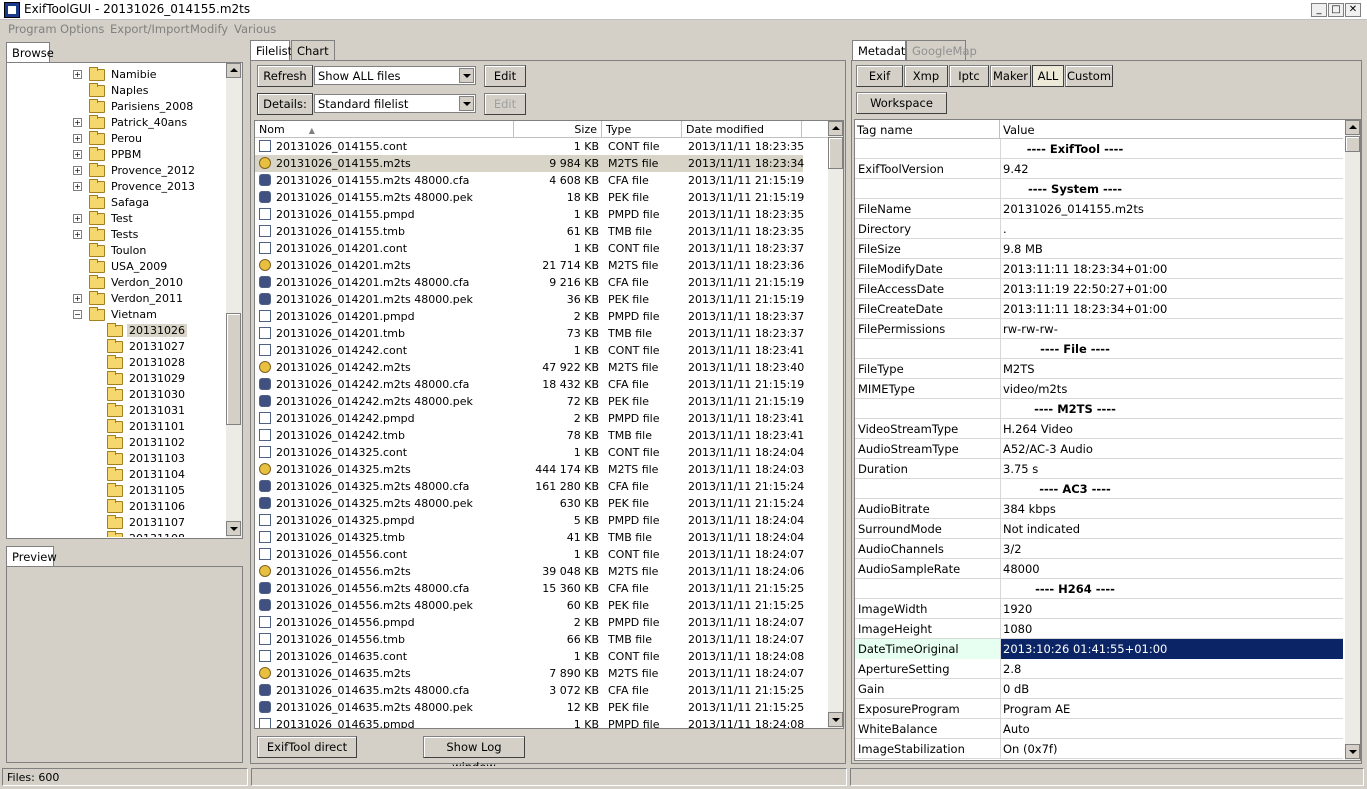 This screenshot has height=789, width=1367. What do you see at coordinates (969, 76) in the screenshot?
I see `iptc-button: Iptc` at bounding box center [969, 76].